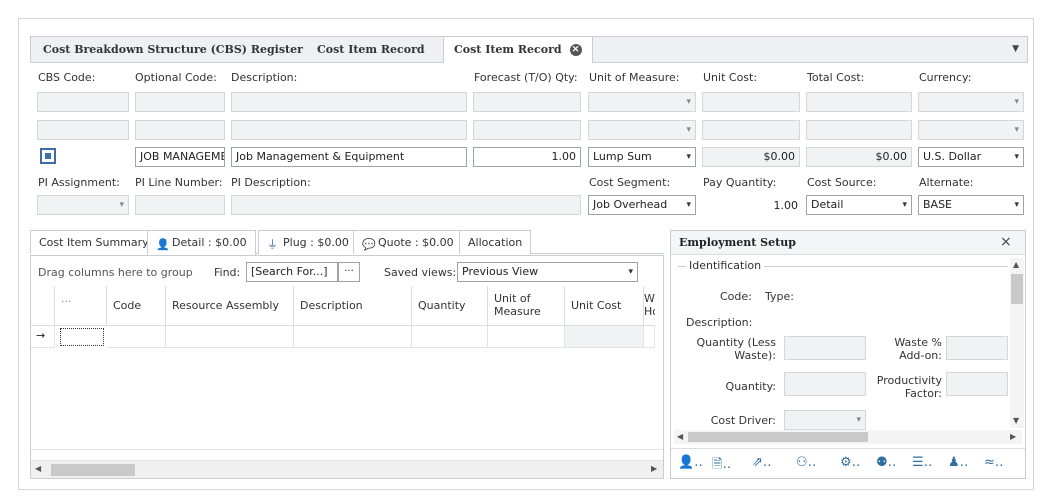 Image resolution: width=1042 pixels, height=500 pixels. Describe the element at coordinates (1015, 49) in the screenshot. I see `tab-menu-chevron-icon: ▼` at that location.